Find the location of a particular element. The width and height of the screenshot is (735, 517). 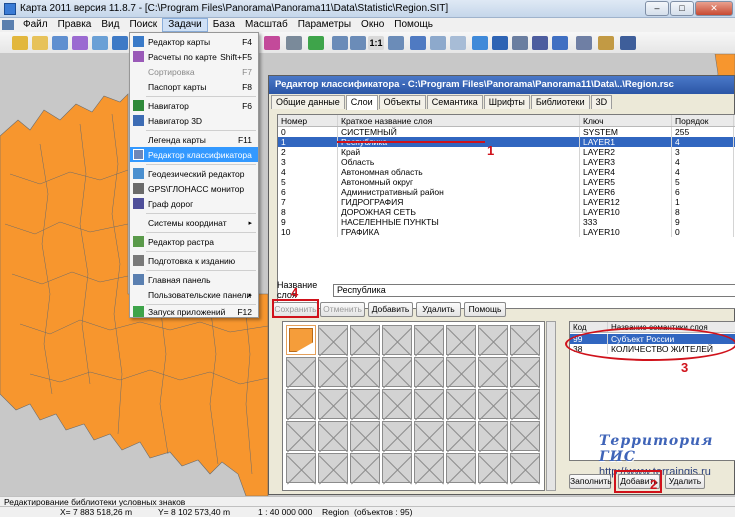

column-header-order: Порядок is located at coordinates (703, 120).